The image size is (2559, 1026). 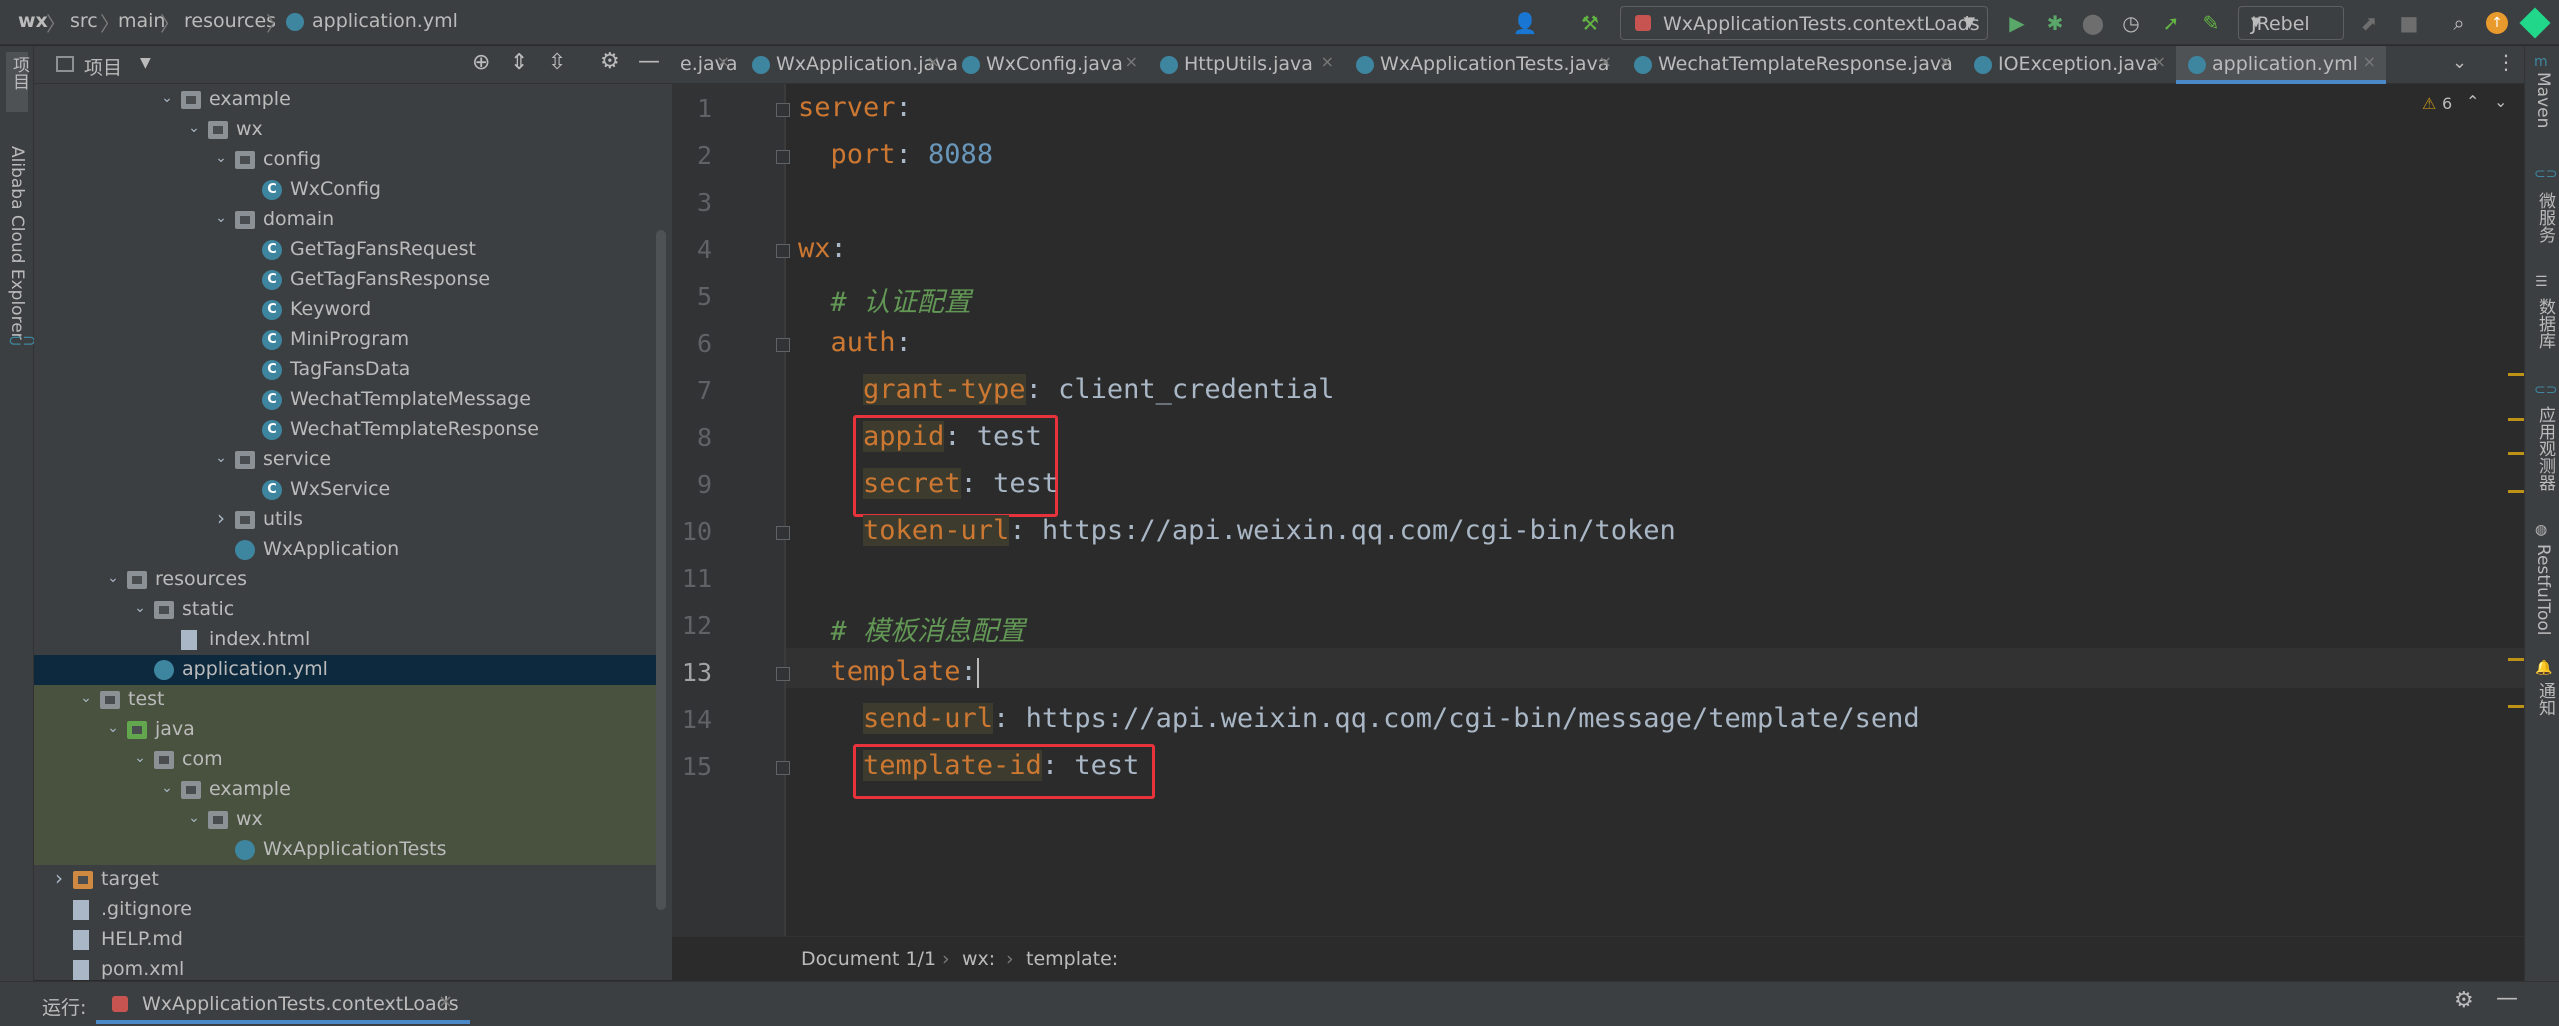 I want to click on jrebel-run-icon: ➚, so click(x=2171, y=23).